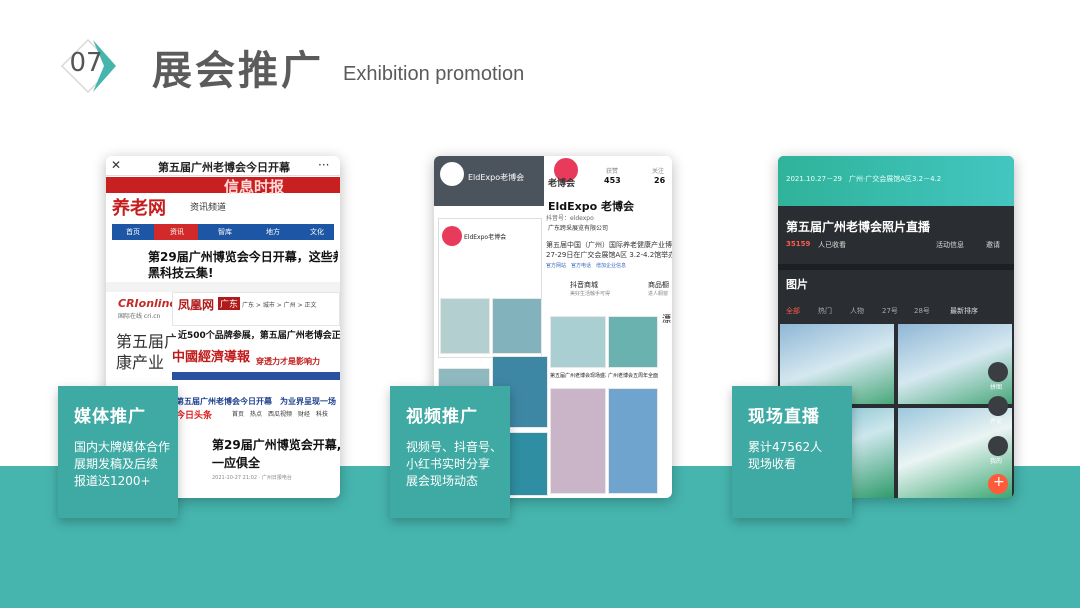  I want to click on photos-section-title: 图片, so click(797, 284).